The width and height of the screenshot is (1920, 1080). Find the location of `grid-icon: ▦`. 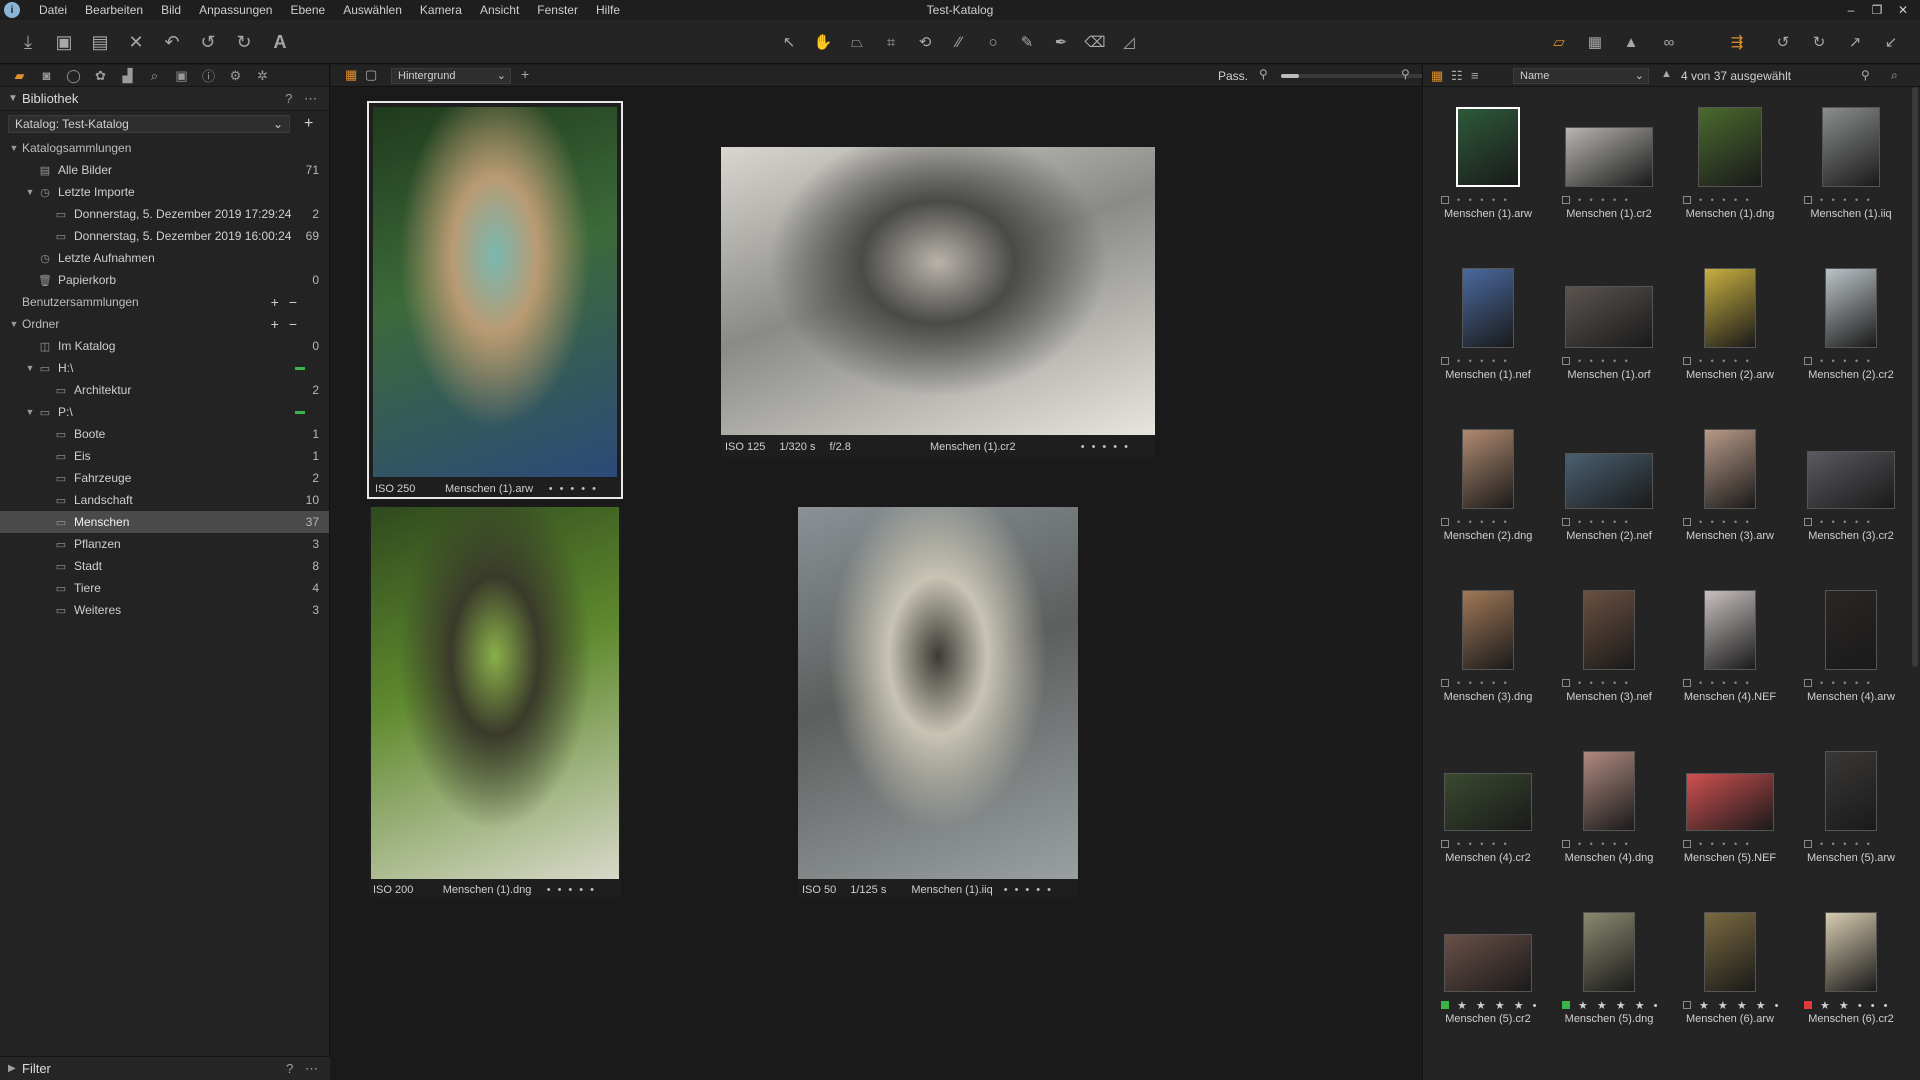

grid-icon: ▦ is located at coordinates (1595, 42).